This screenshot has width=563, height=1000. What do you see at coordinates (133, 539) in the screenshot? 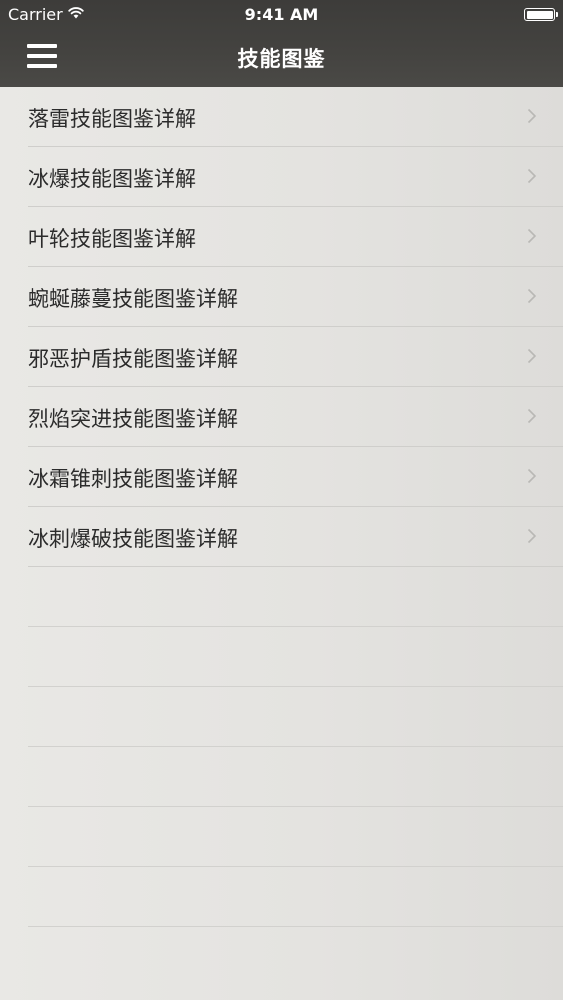
I see `list-item-label: 冰刺爆破技能图鉴详解` at bounding box center [133, 539].